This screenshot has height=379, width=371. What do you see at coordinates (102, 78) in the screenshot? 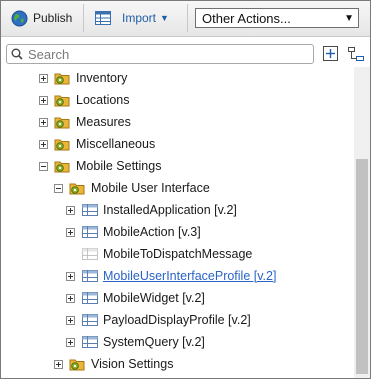
I see `tree-node-label: Inventory` at bounding box center [102, 78].